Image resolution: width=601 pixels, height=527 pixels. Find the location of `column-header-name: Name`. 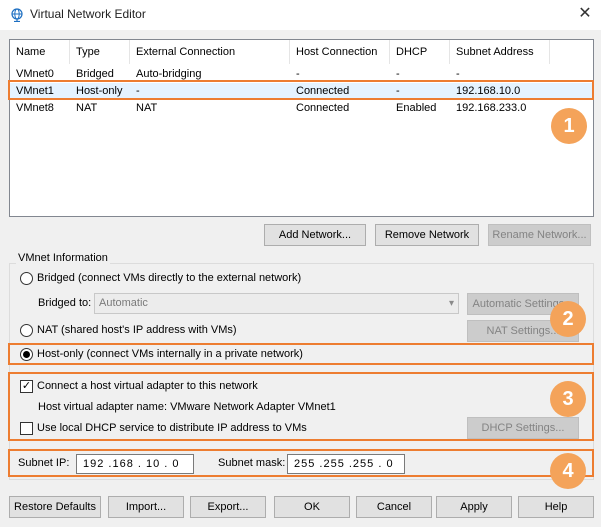

column-header-name: Name is located at coordinates (40, 52).